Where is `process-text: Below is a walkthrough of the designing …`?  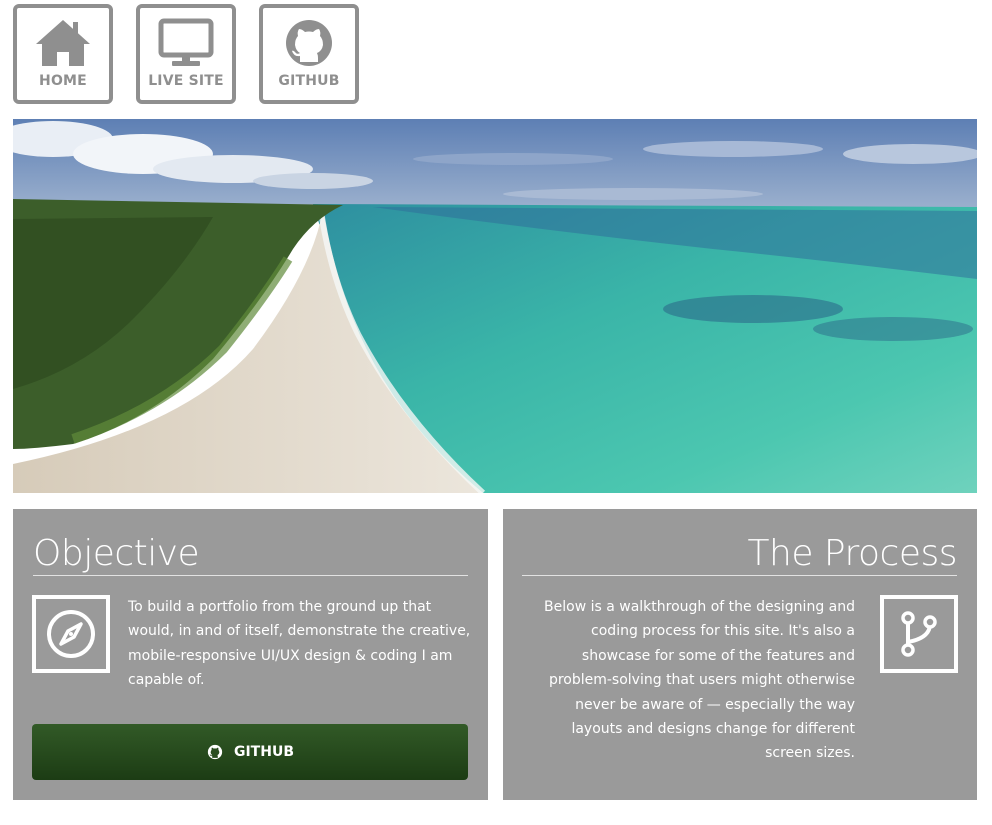
process-text: Below is a walkthrough of the designing … is located at coordinates (699, 680).